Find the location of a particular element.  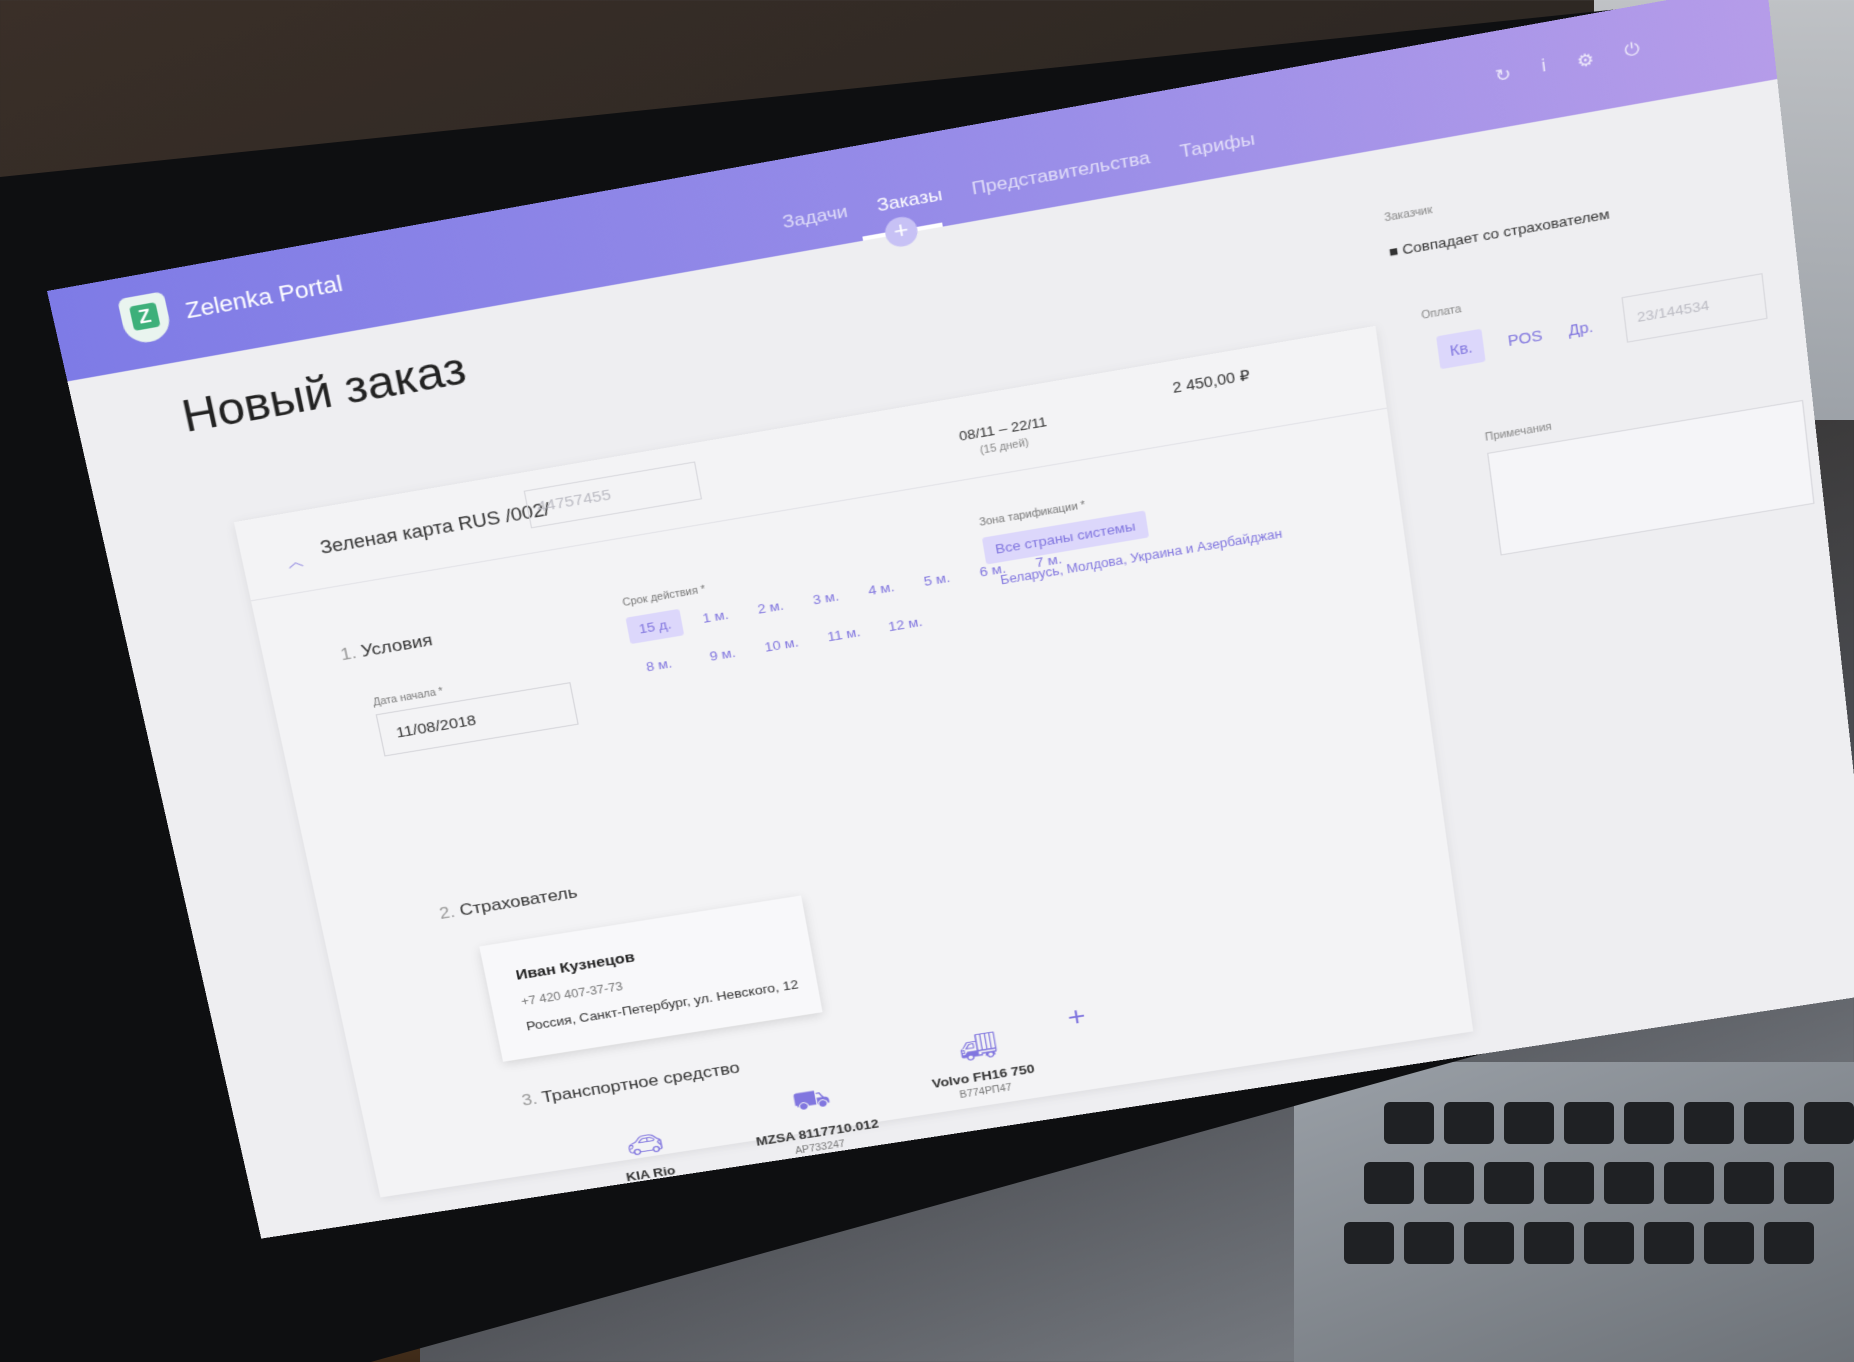

section-number: 3. is located at coordinates (529, 1099).